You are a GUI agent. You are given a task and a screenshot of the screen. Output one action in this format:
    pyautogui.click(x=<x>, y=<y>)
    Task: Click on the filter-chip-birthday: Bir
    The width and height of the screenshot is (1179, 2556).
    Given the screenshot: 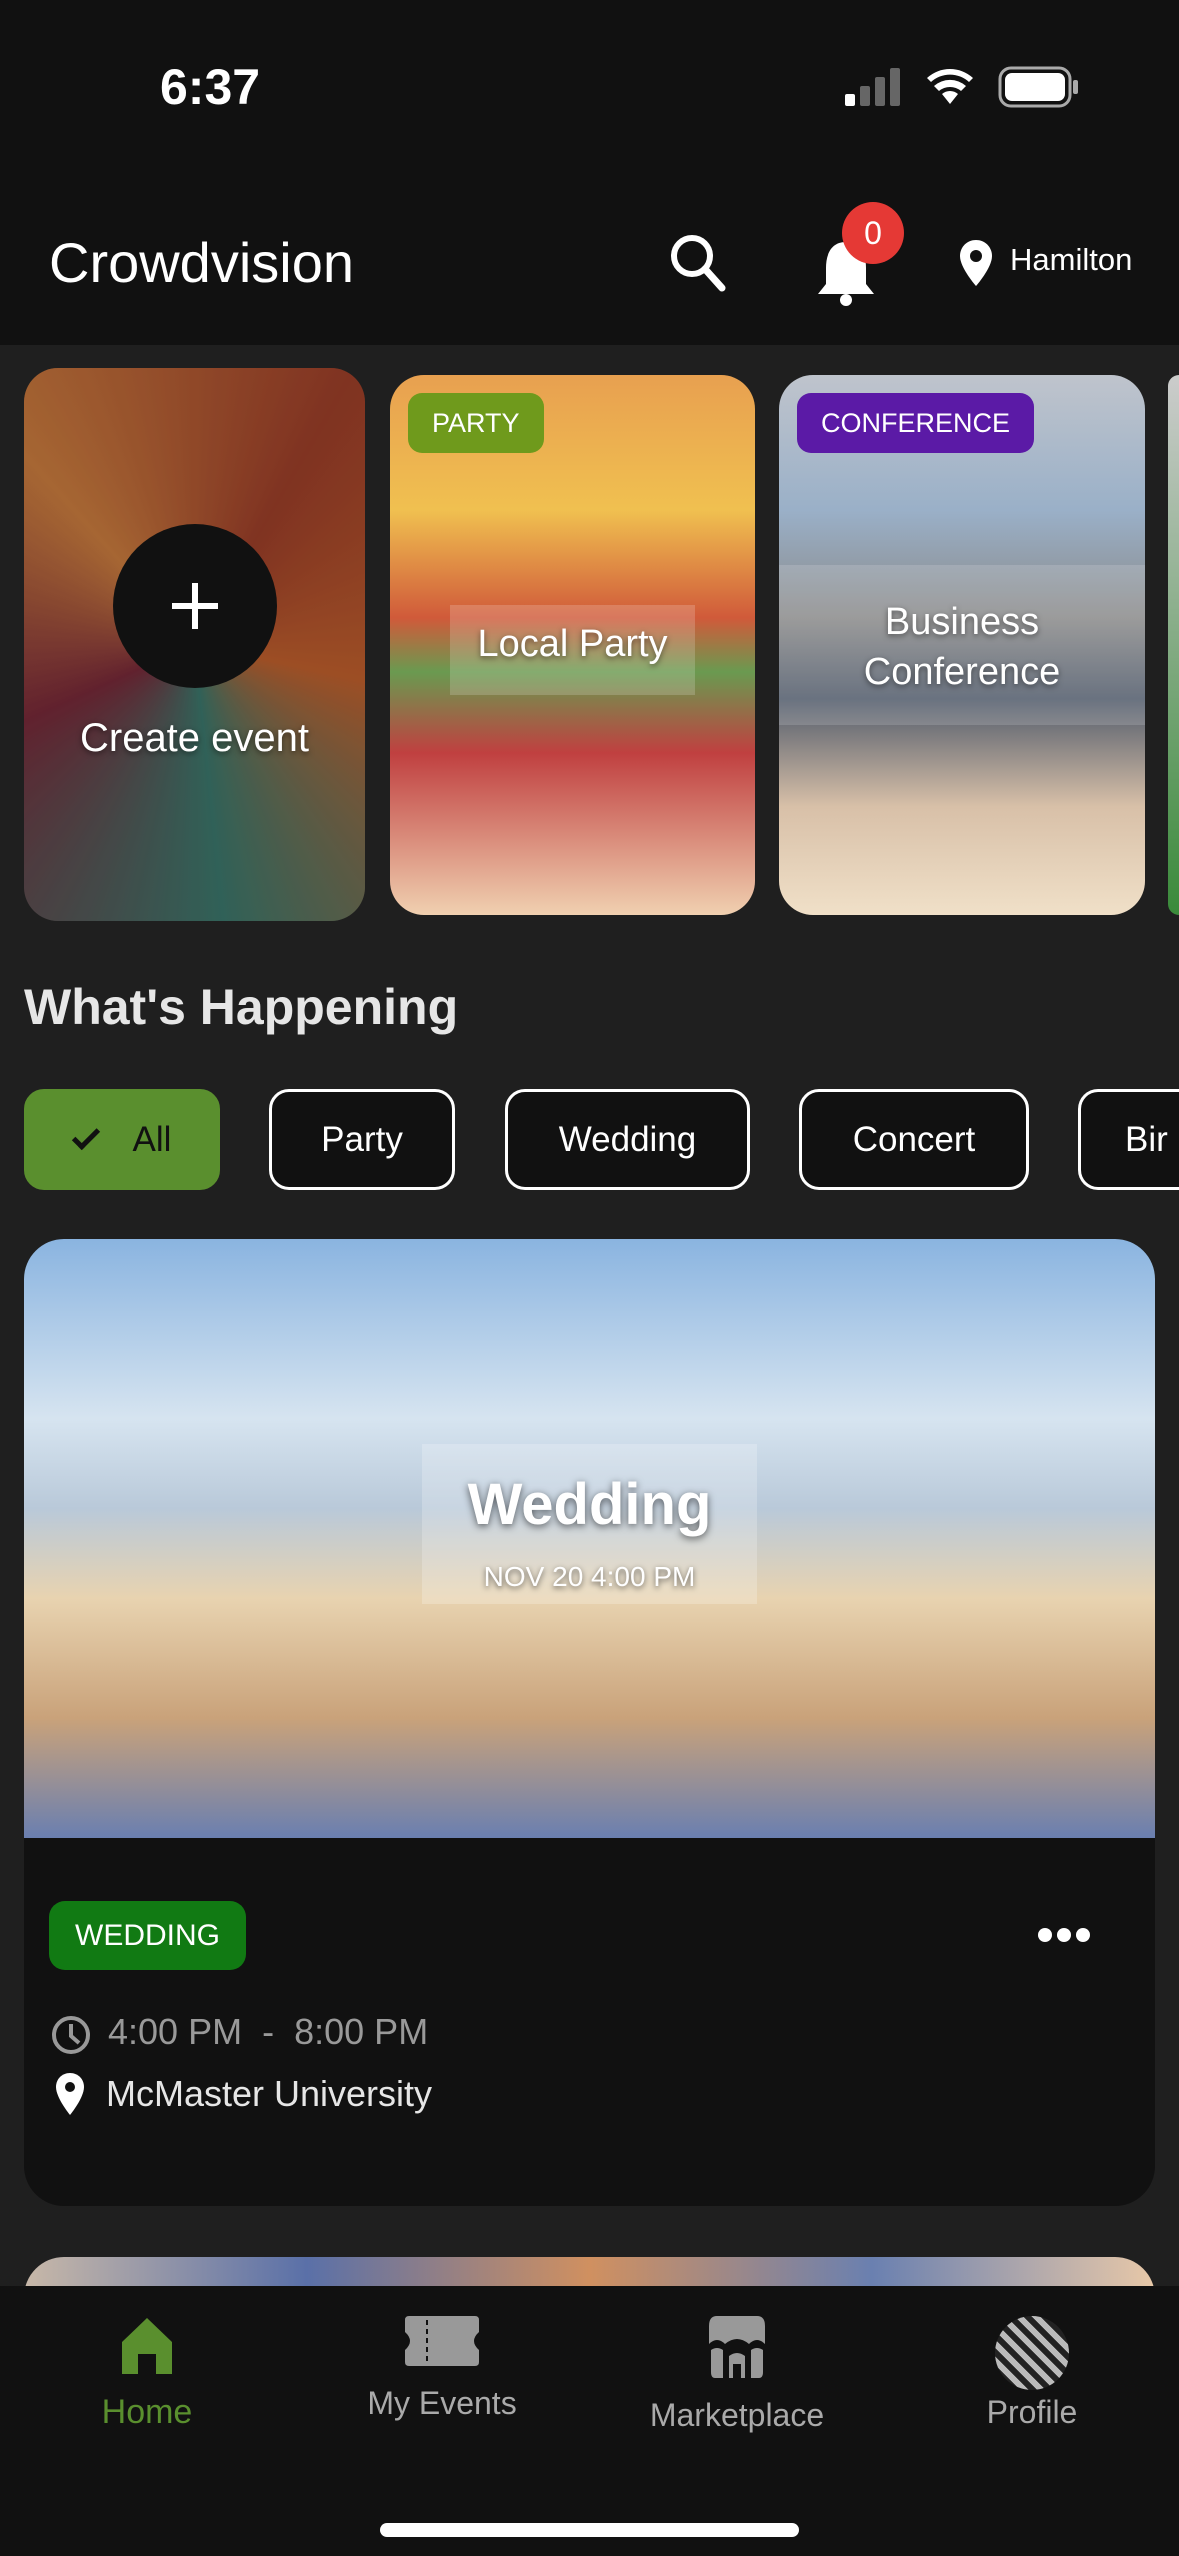 What is the action you would take?
    pyautogui.click(x=1128, y=1139)
    